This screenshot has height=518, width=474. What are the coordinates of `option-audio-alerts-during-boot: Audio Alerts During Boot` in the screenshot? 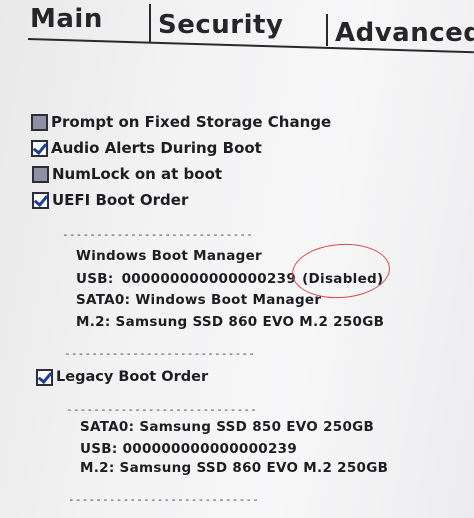 It's located at (146, 148).